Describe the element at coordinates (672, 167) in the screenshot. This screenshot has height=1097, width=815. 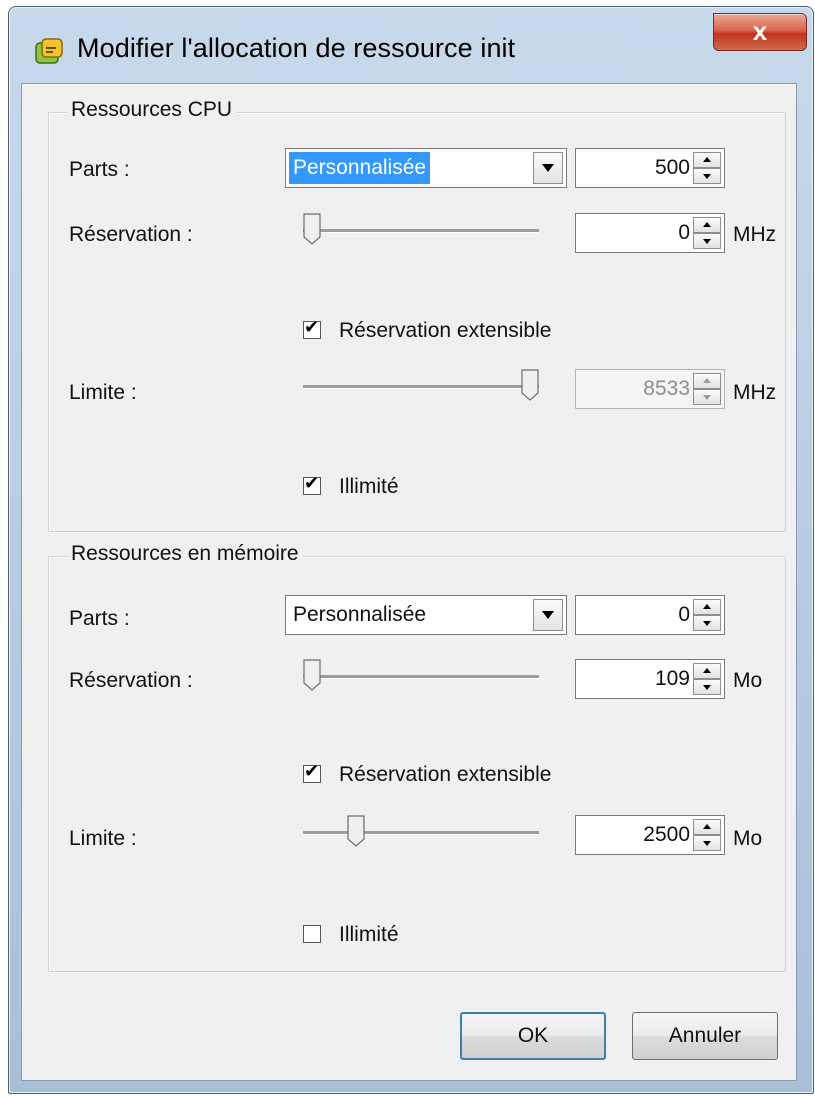
I see `cpu-shares-number: 500` at that location.